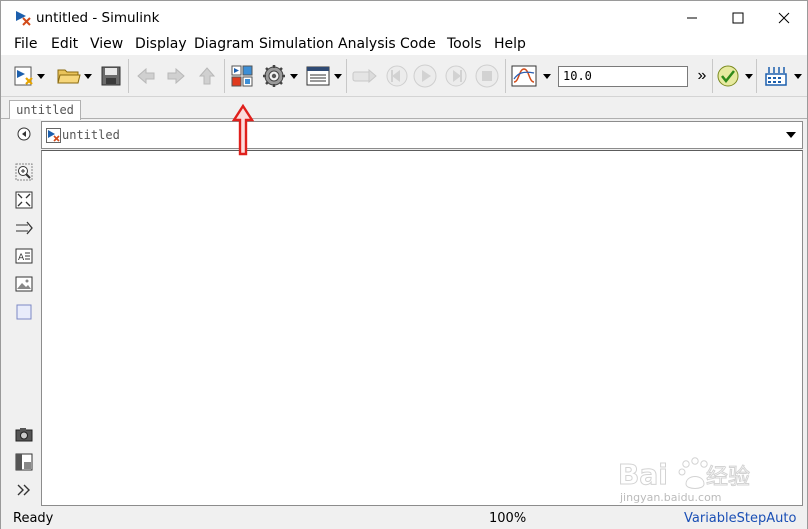 The height and width of the screenshot is (529, 808). Describe the element at coordinates (643, 474) in the screenshot. I see `svg-text: Bai` at that location.